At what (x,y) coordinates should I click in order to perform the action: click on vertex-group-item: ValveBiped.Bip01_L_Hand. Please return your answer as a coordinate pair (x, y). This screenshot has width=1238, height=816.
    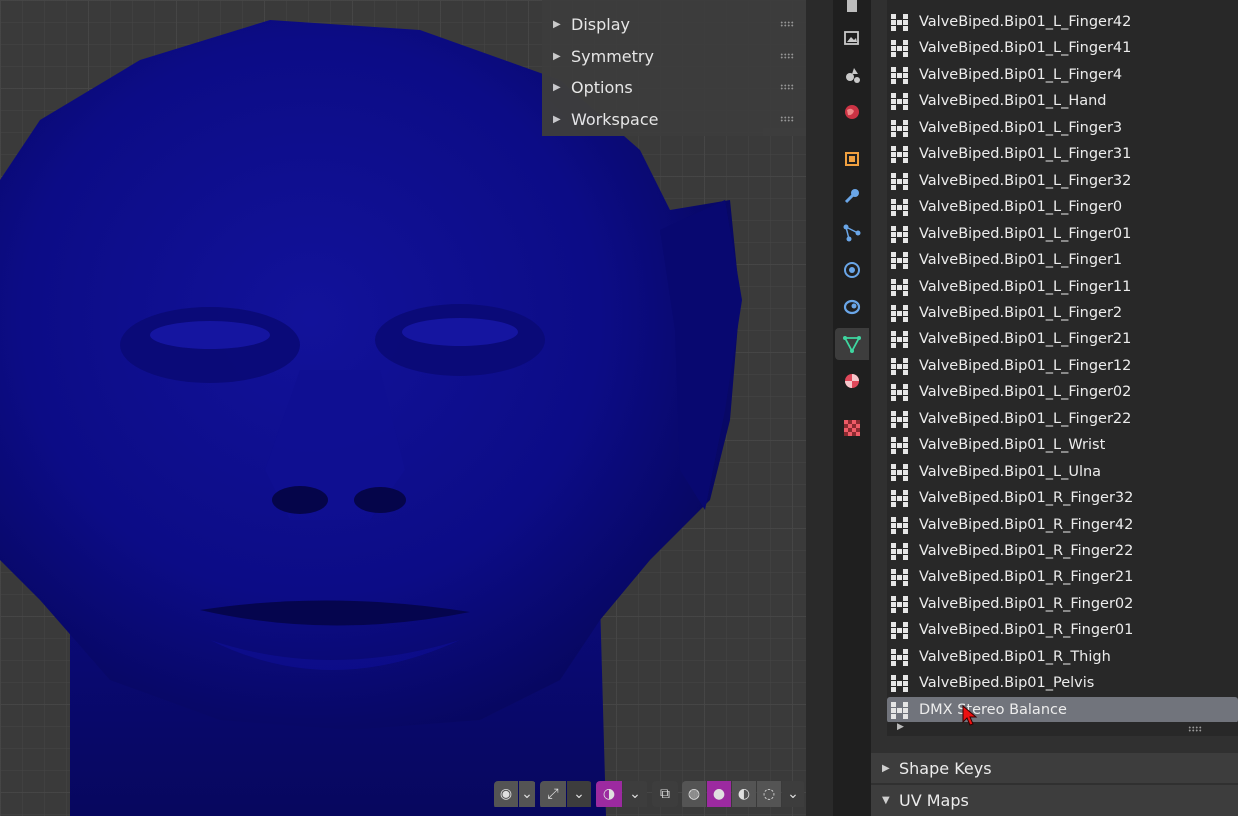
    Looking at the image, I should click on (1062, 101).